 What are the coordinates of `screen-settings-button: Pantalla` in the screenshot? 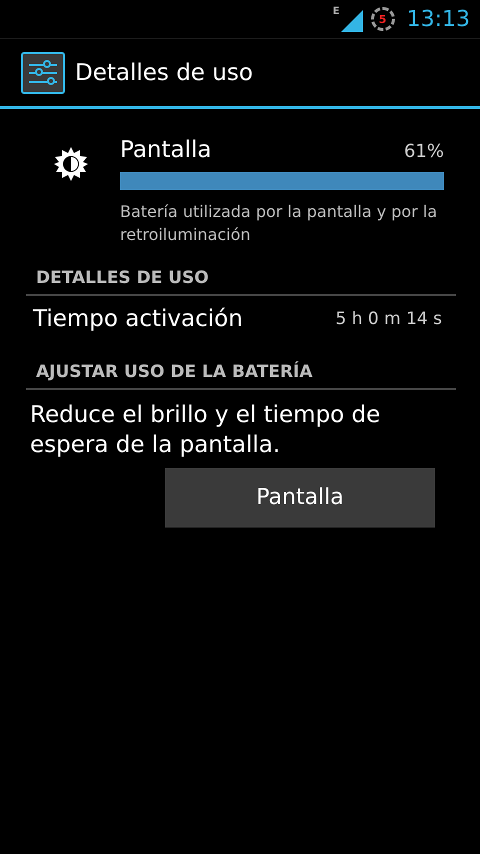 It's located at (300, 498).